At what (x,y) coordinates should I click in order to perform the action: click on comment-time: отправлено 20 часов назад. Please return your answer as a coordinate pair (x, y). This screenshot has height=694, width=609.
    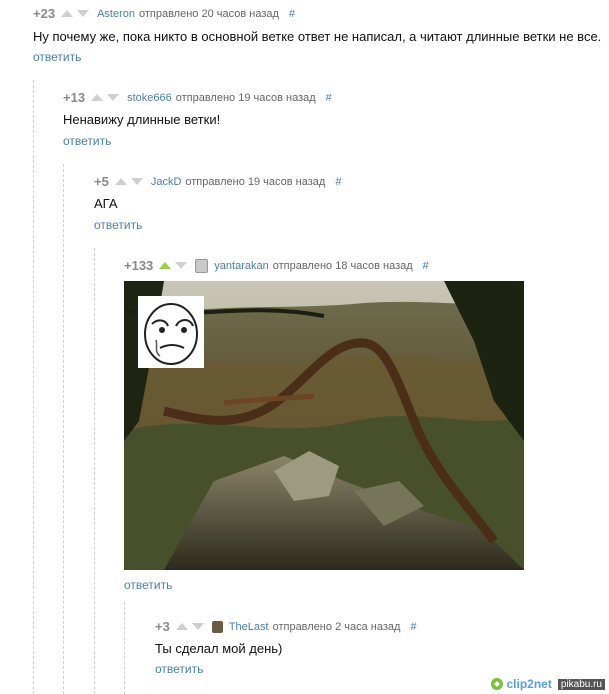
    Looking at the image, I should click on (208, 13).